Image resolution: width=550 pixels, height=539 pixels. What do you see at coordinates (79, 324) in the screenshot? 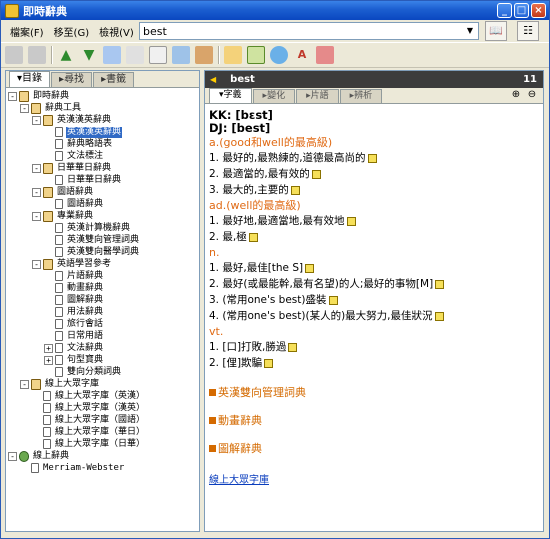
I see `tree-item: 旅行會話` at bounding box center [79, 324].